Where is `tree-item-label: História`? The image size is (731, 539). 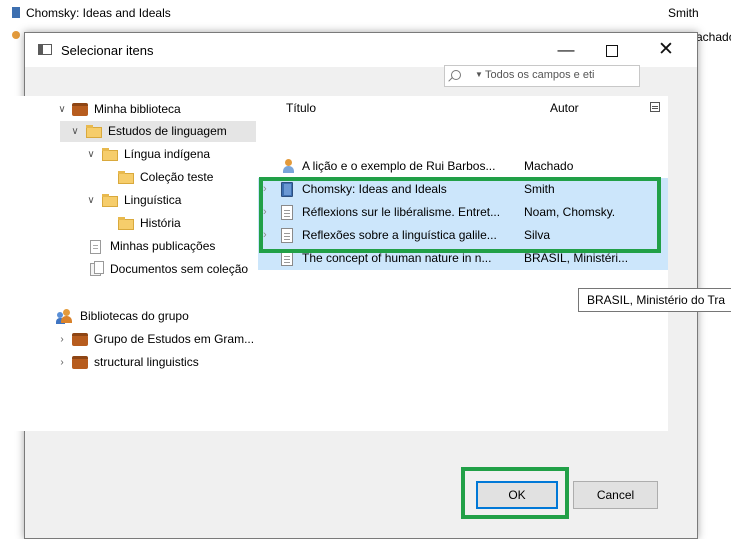
tree-item-label: História is located at coordinates (160, 223).